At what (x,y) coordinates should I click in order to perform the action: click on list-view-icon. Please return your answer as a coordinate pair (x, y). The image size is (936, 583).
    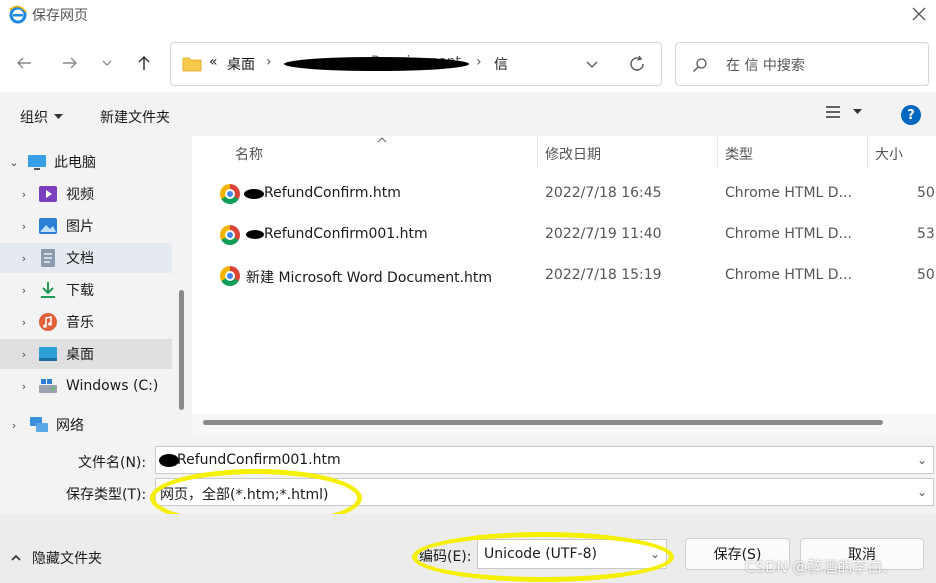
    Looking at the image, I should click on (833, 112).